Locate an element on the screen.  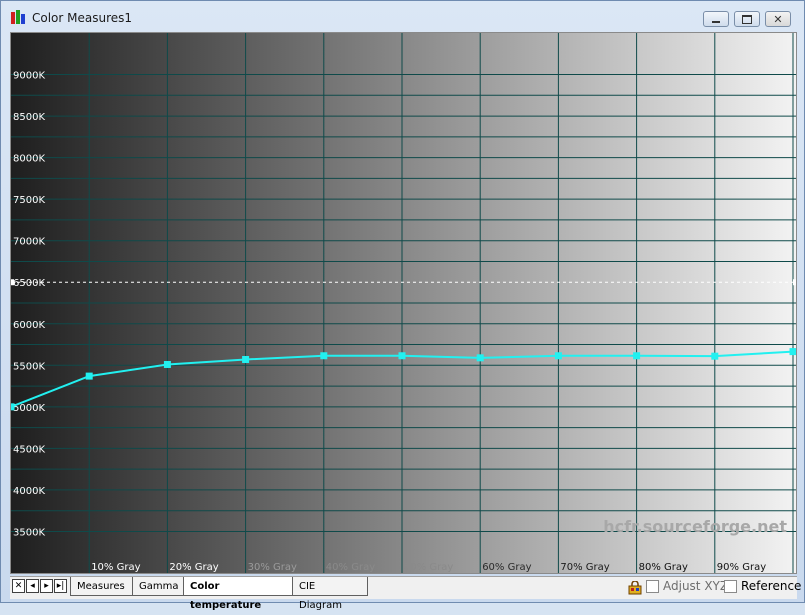
restore-icon is located at coordinates (747, 19).